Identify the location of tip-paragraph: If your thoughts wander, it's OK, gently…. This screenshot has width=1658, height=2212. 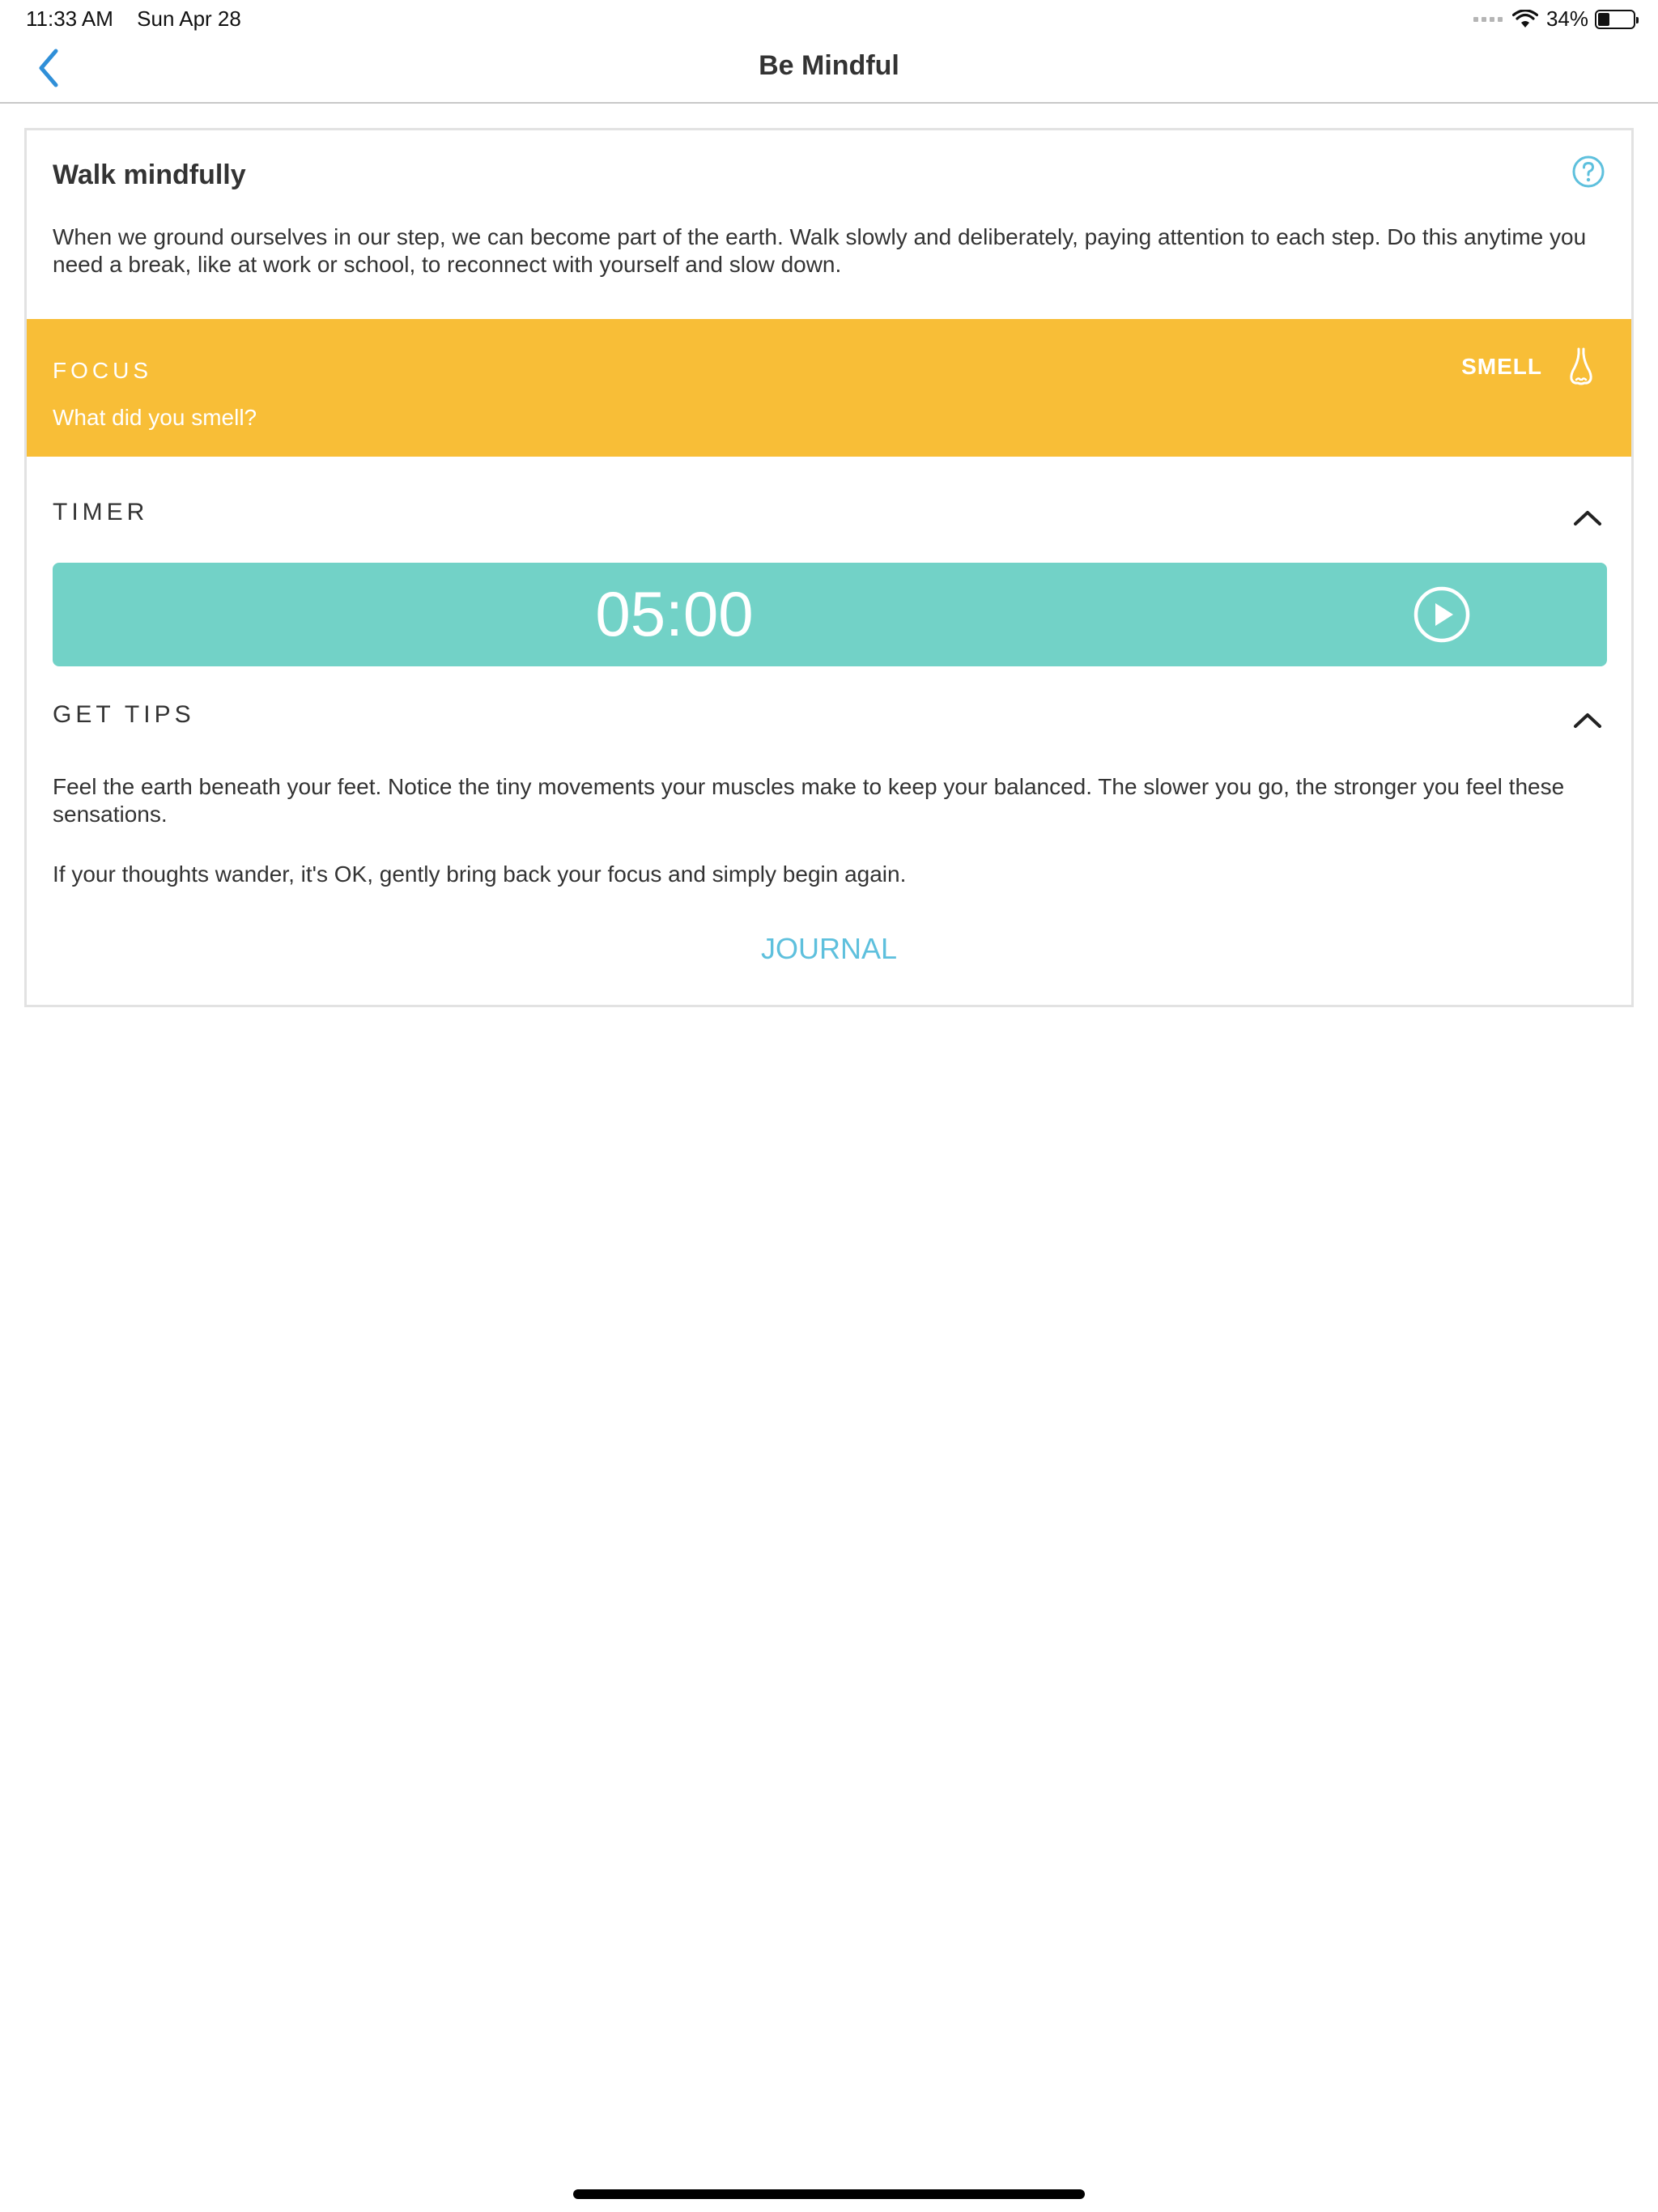
(480, 874).